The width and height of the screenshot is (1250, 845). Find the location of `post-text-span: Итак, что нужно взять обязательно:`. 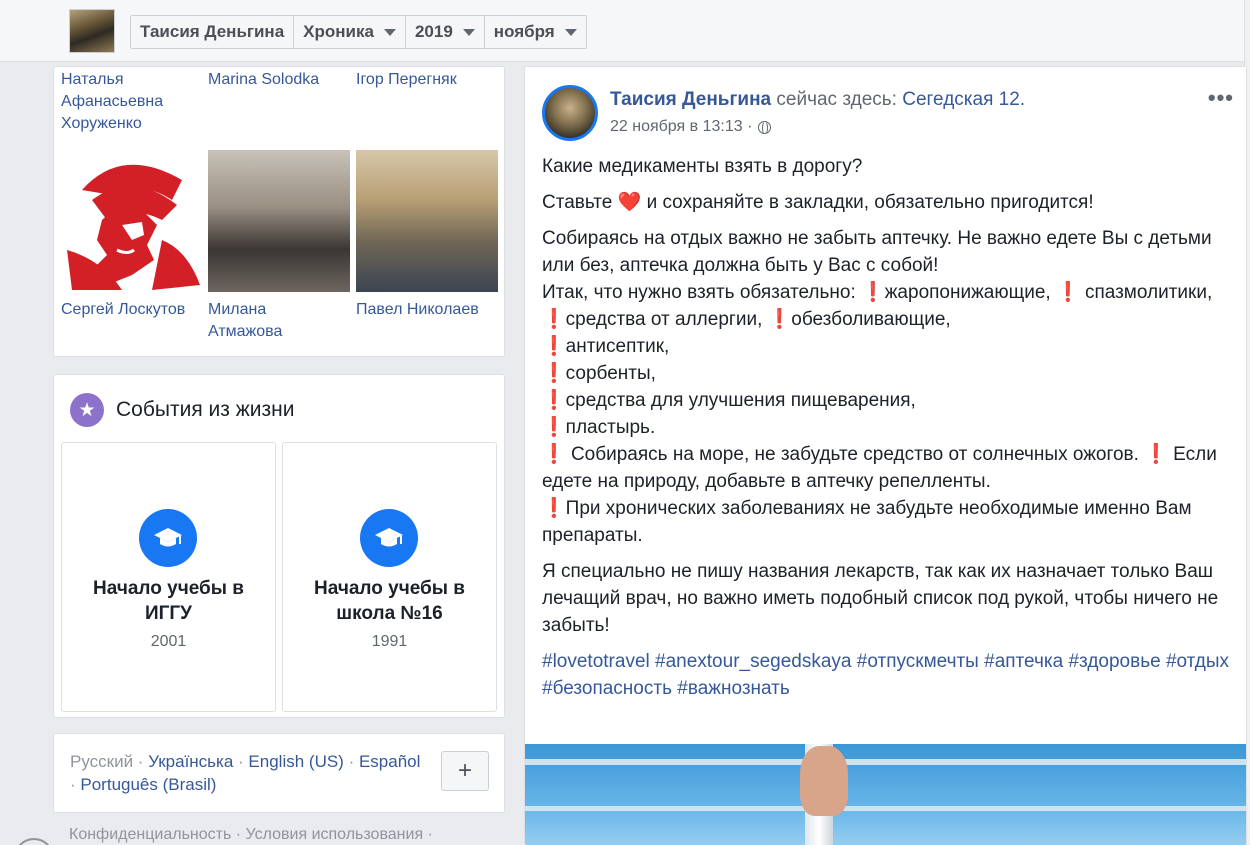

post-text-span: Итак, что нужно взять обязательно: is located at coordinates (699, 292).